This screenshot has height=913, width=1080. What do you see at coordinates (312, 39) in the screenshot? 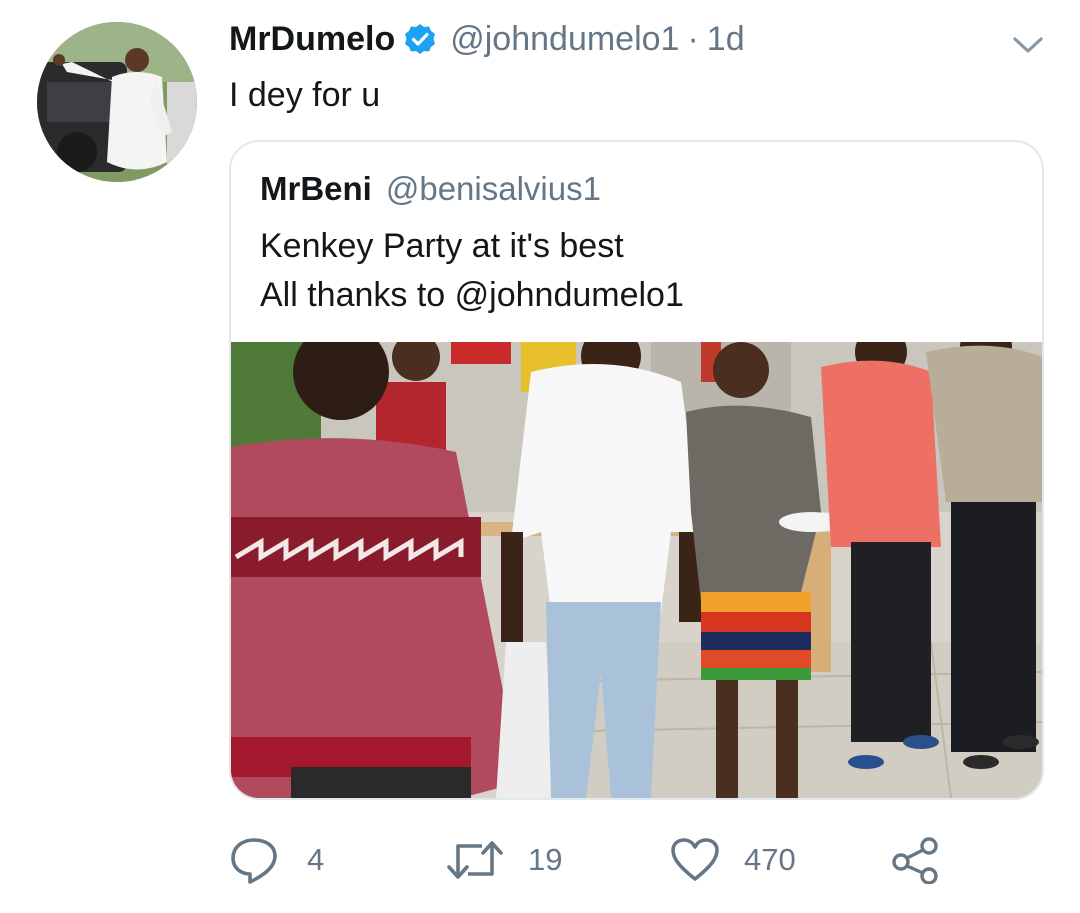
I see `author-name: MrDumelo` at bounding box center [312, 39].